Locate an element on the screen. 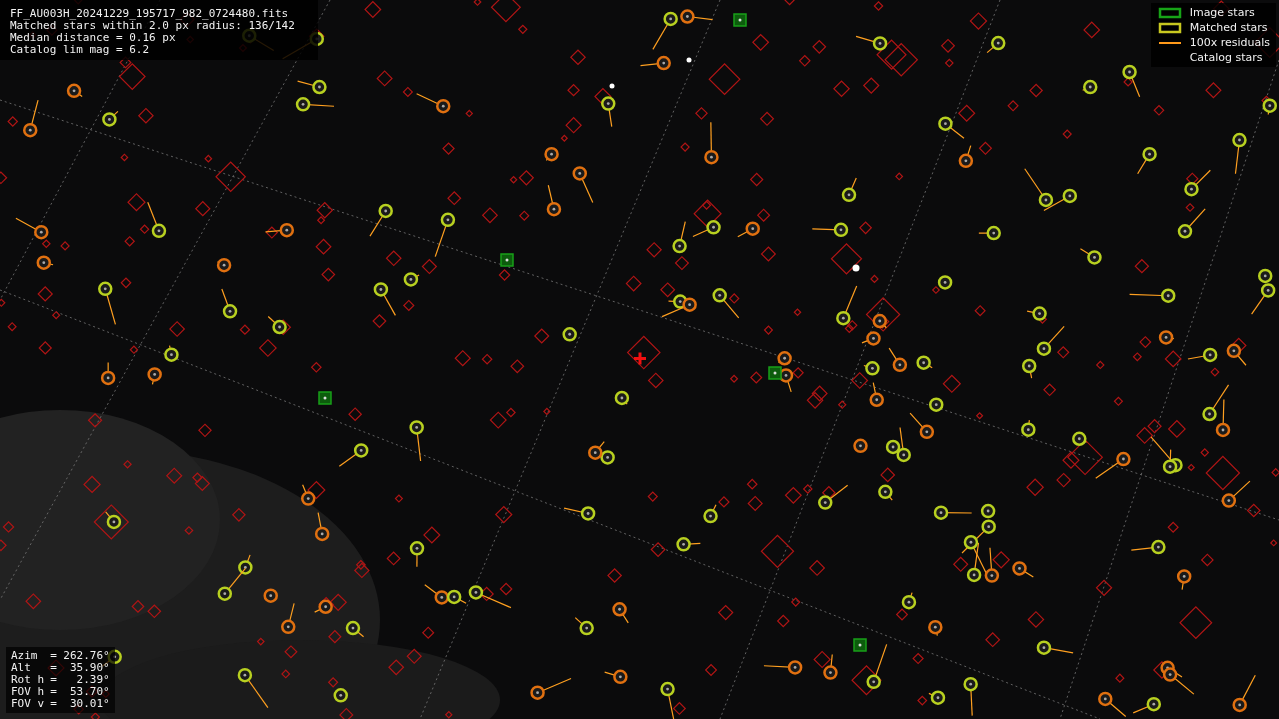 This screenshot has width=1279, height=719. legend-label: Catalog stars is located at coordinates (1226, 57).